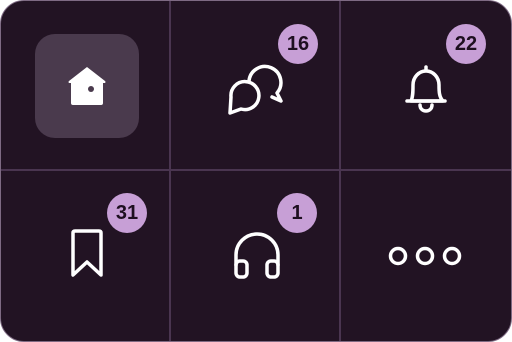 The image size is (512, 342). I want to click on home-icon, so click(87, 87).